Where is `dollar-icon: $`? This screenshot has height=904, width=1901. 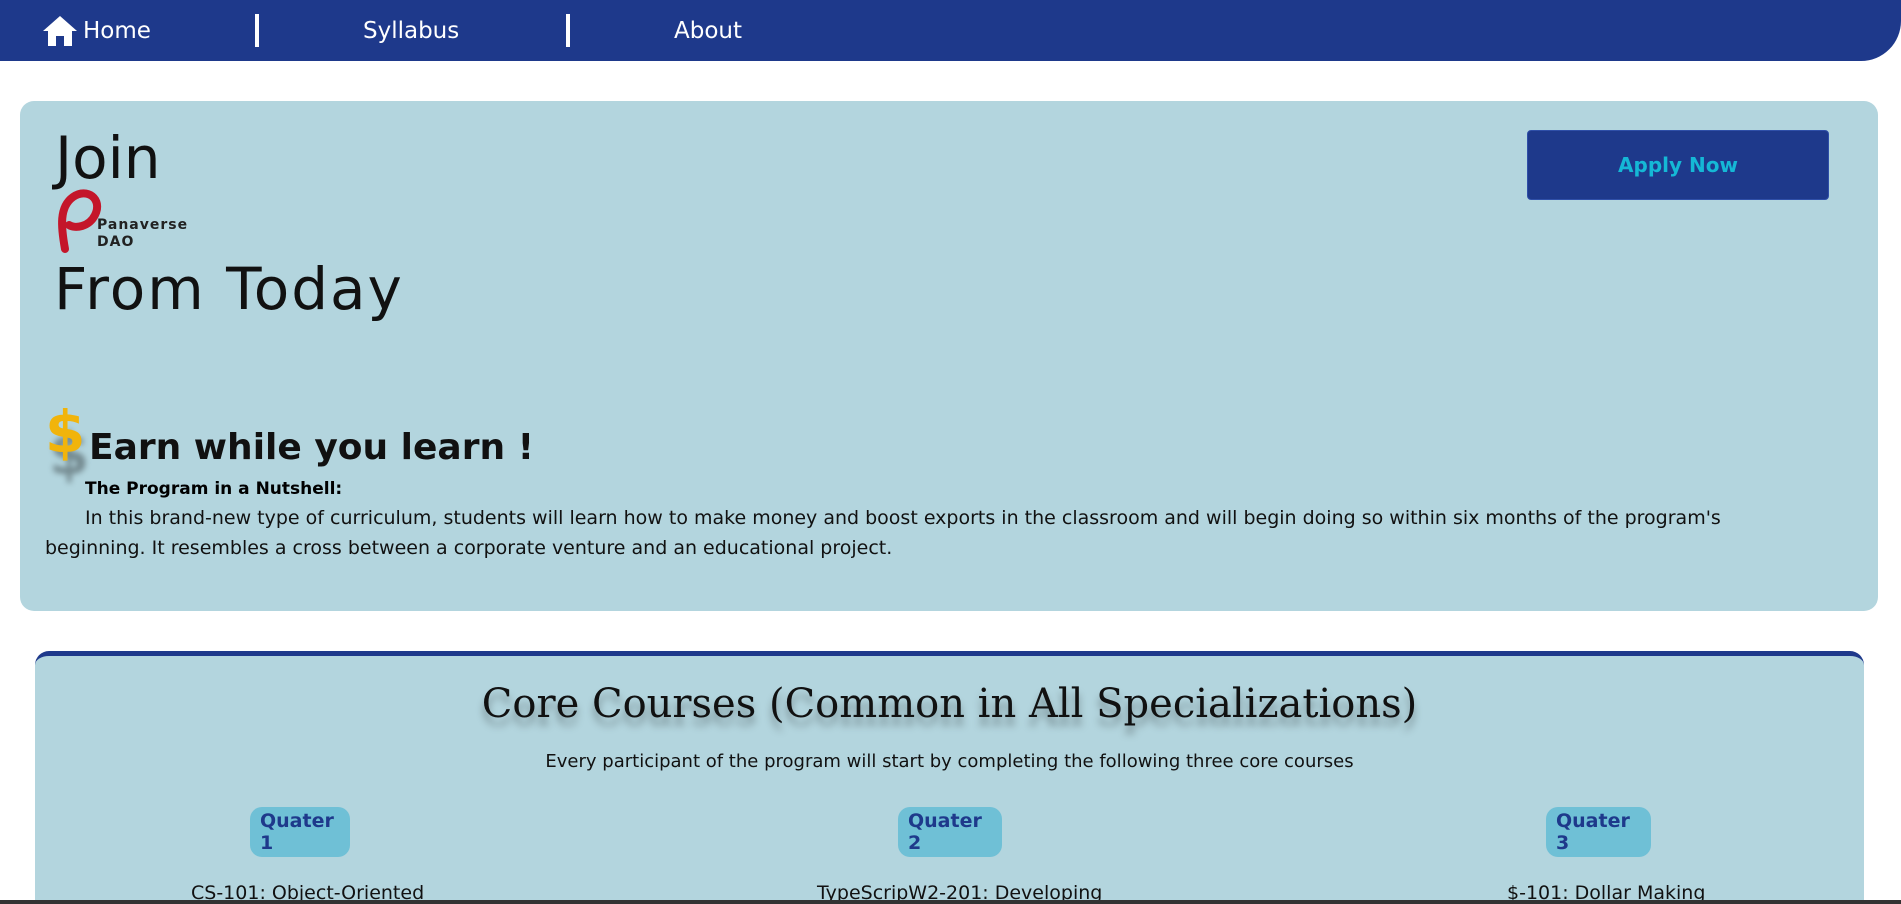 dollar-icon: $ is located at coordinates (65, 432).